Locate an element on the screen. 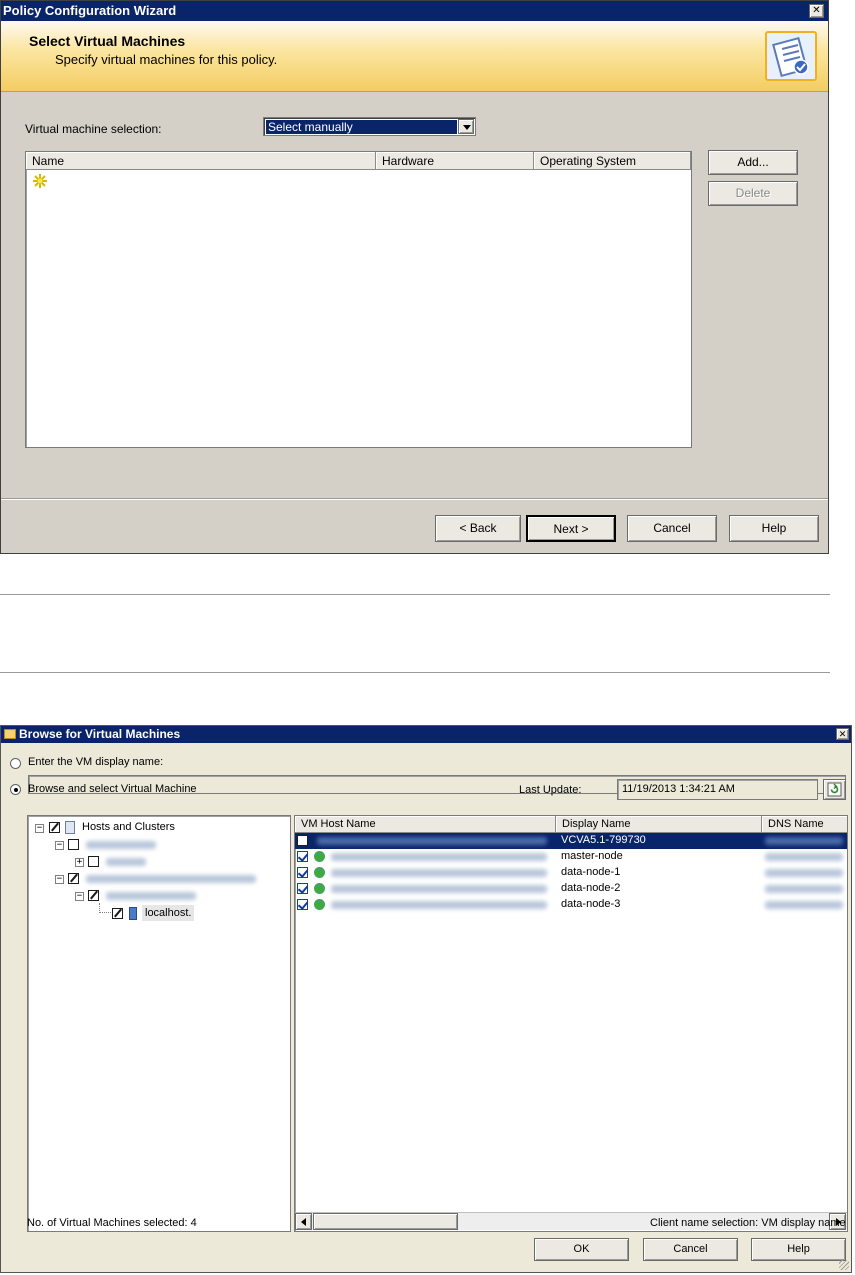  scroll-left-button is located at coordinates (303, 1221).